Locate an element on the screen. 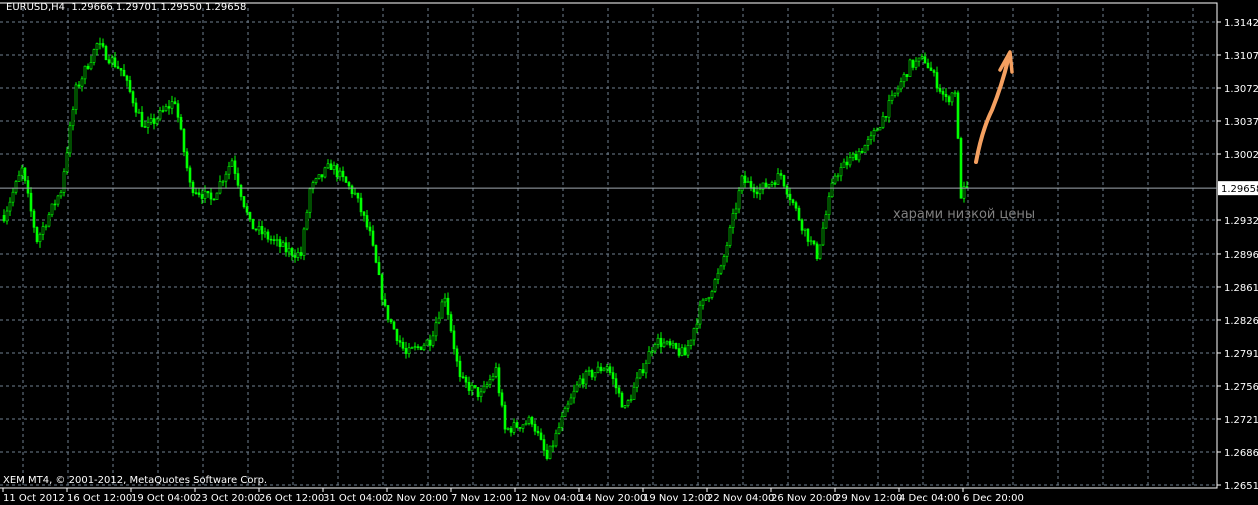  x-tick-label: 26 Nov 20:00 is located at coordinates (804, 498).